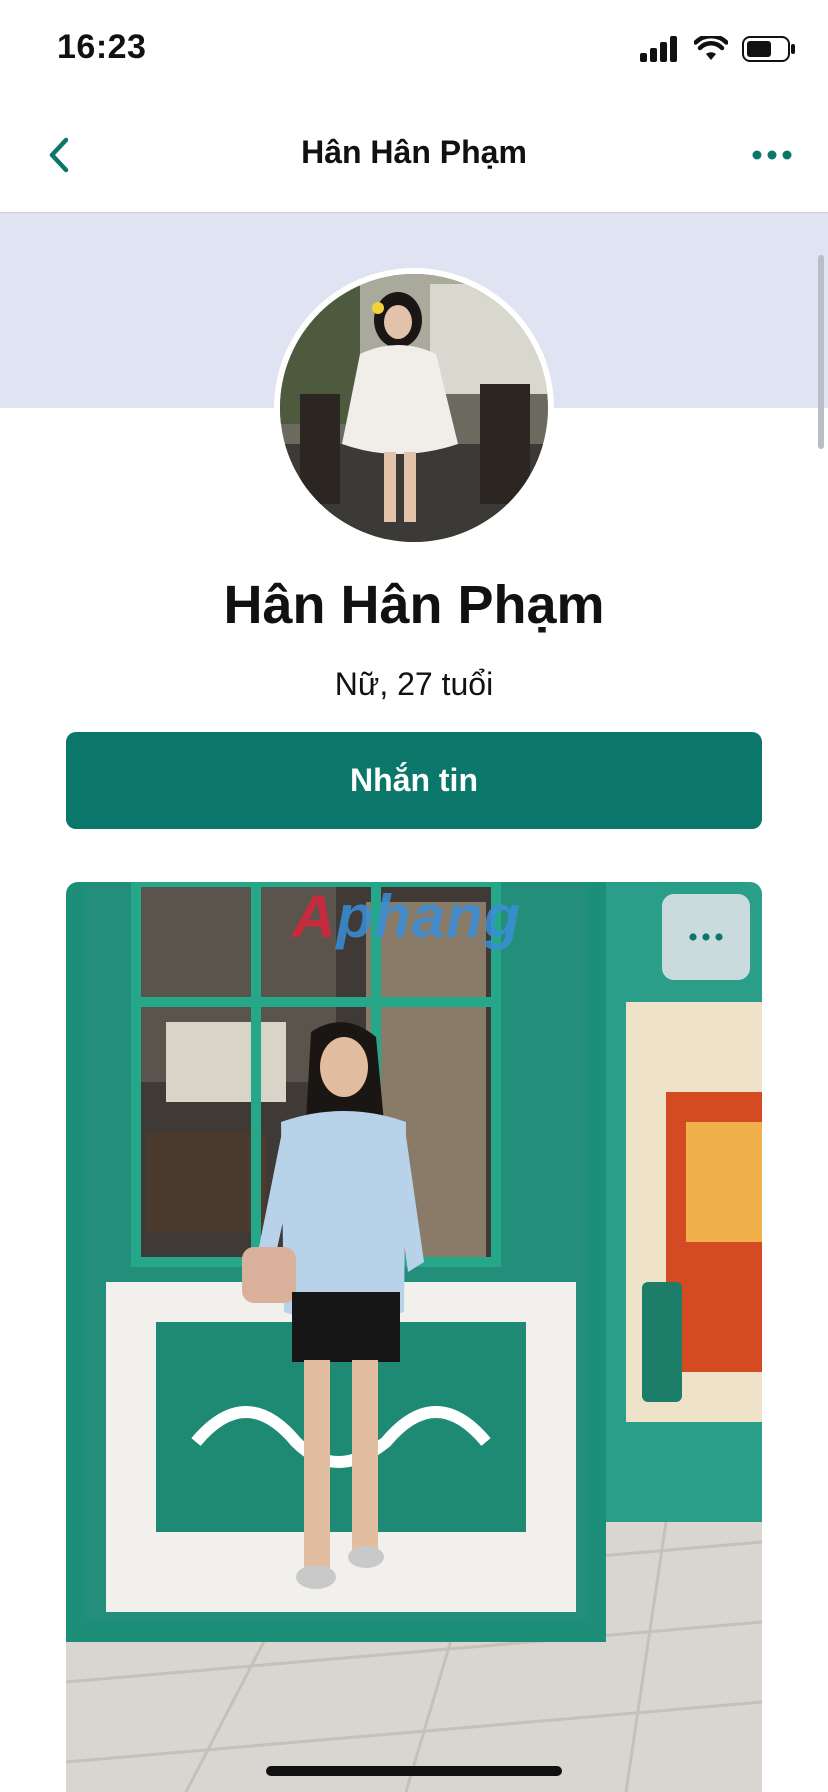 The height and width of the screenshot is (1792, 828). What do you see at coordinates (414, 780) in the screenshot?
I see `message-button: Nhắn tin` at bounding box center [414, 780].